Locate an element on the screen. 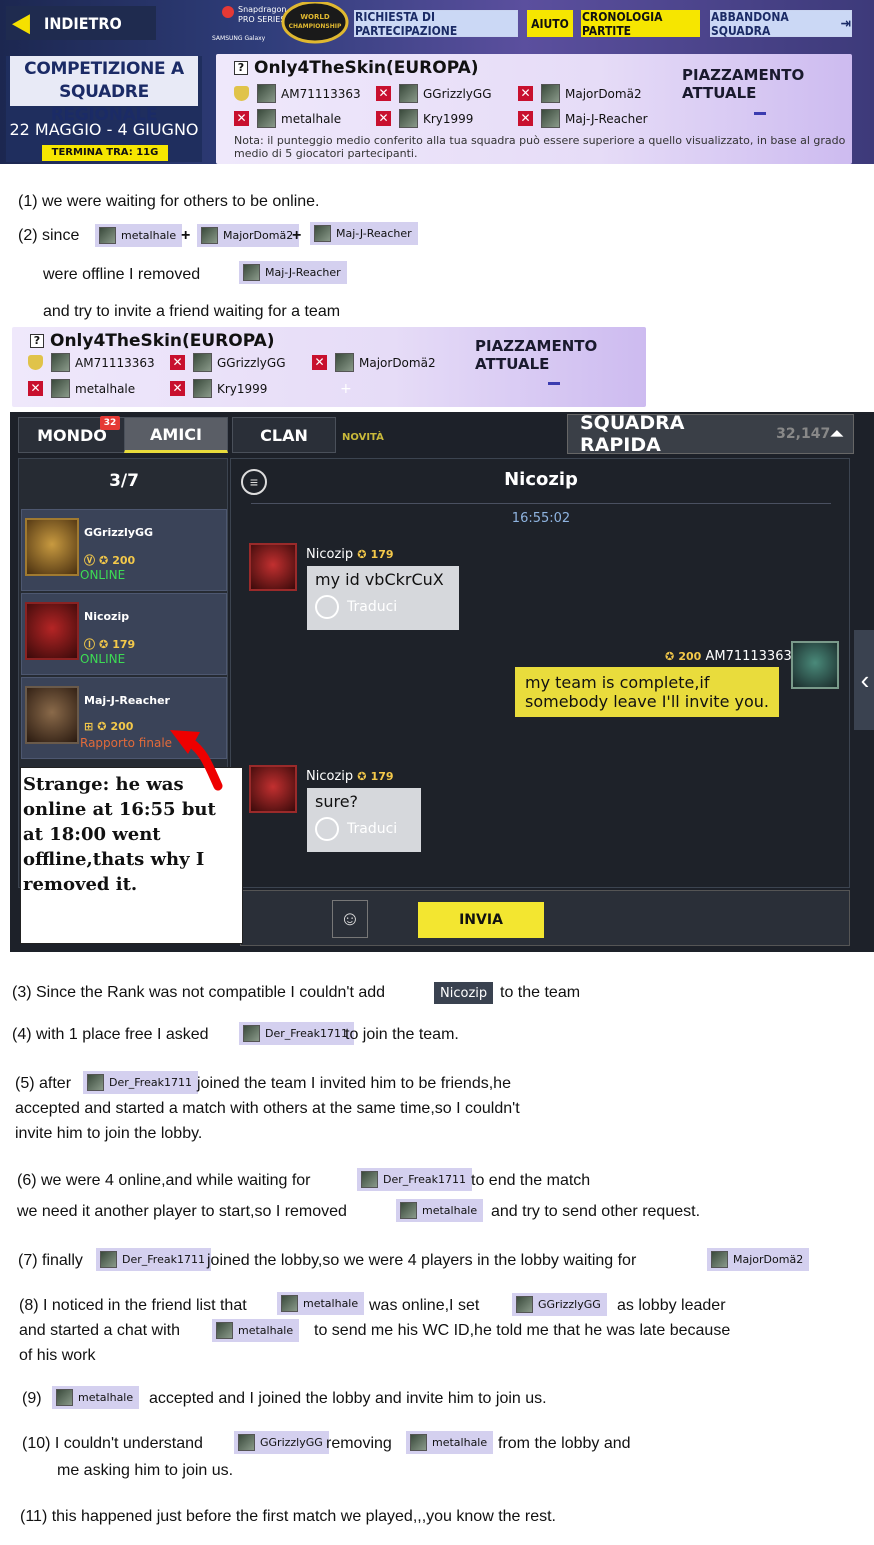 This screenshot has width=874, height=1545. help-label: AIUTO is located at coordinates (550, 23).